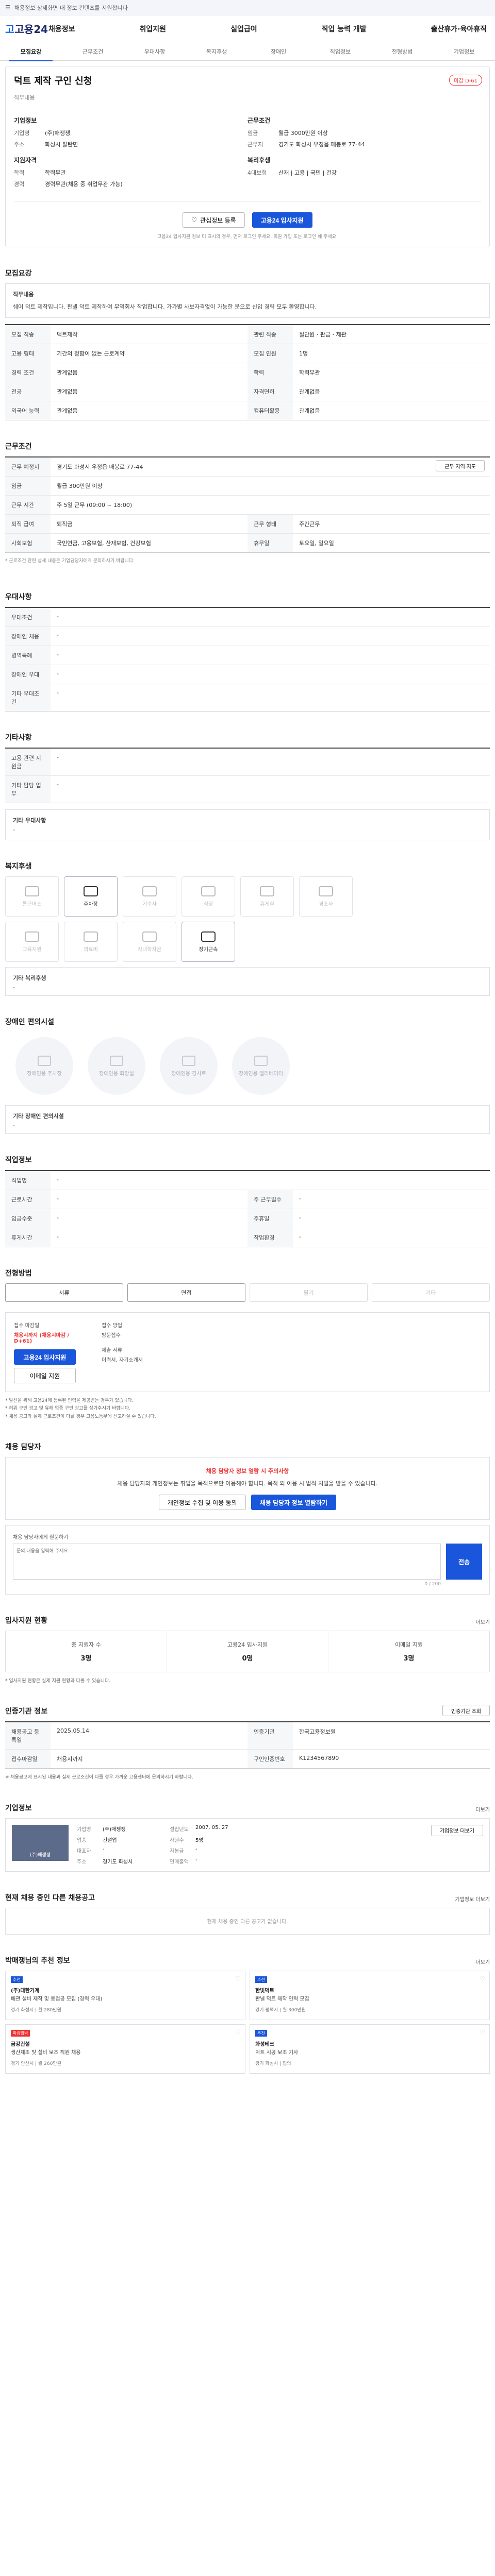 The height and width of the screenshot is (2576, 495). I want to click on tab-item: 근무조건, so click(93, 51).